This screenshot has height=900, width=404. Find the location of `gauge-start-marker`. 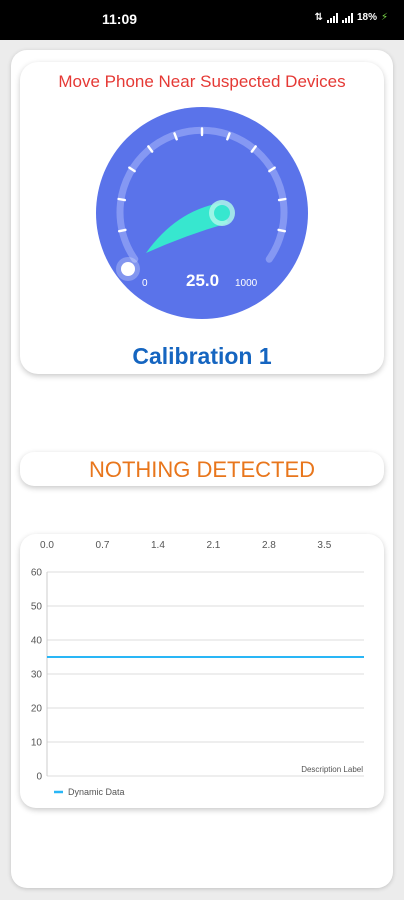

gauge-start-marker is located at coordinates (128, 269).